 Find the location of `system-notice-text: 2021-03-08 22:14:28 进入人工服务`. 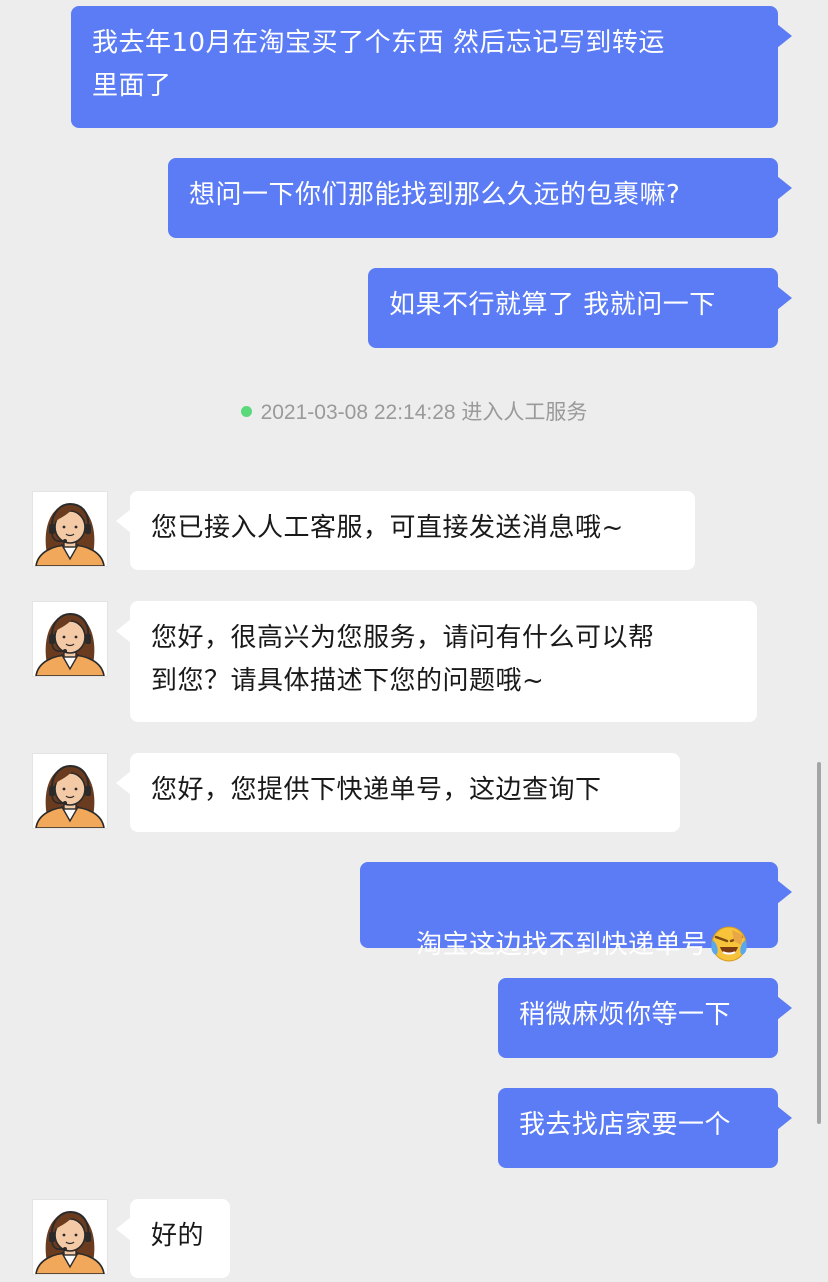

system-notice-text: 2021-03-08 22:14:28 进入人工服务 is located at coordinates (424, 412).